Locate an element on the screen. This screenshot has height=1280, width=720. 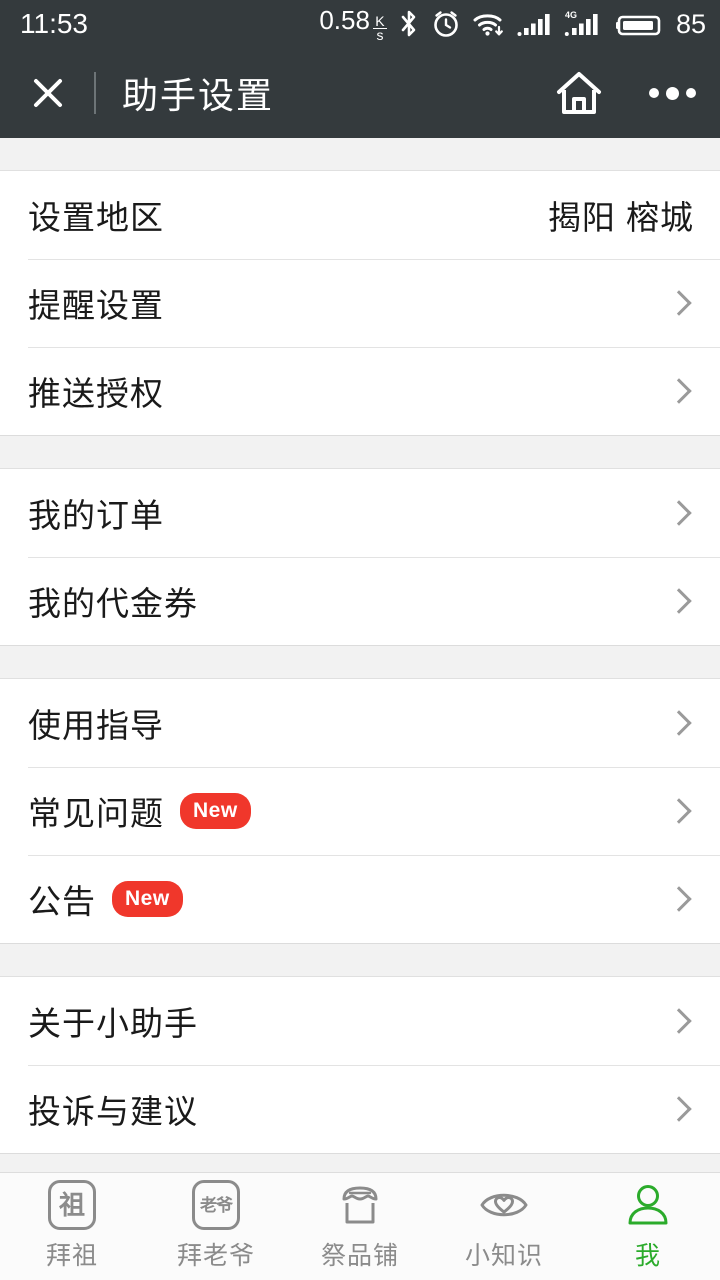
tab-icon-wrap: 老爷 is located at coordinates (216, 1205).